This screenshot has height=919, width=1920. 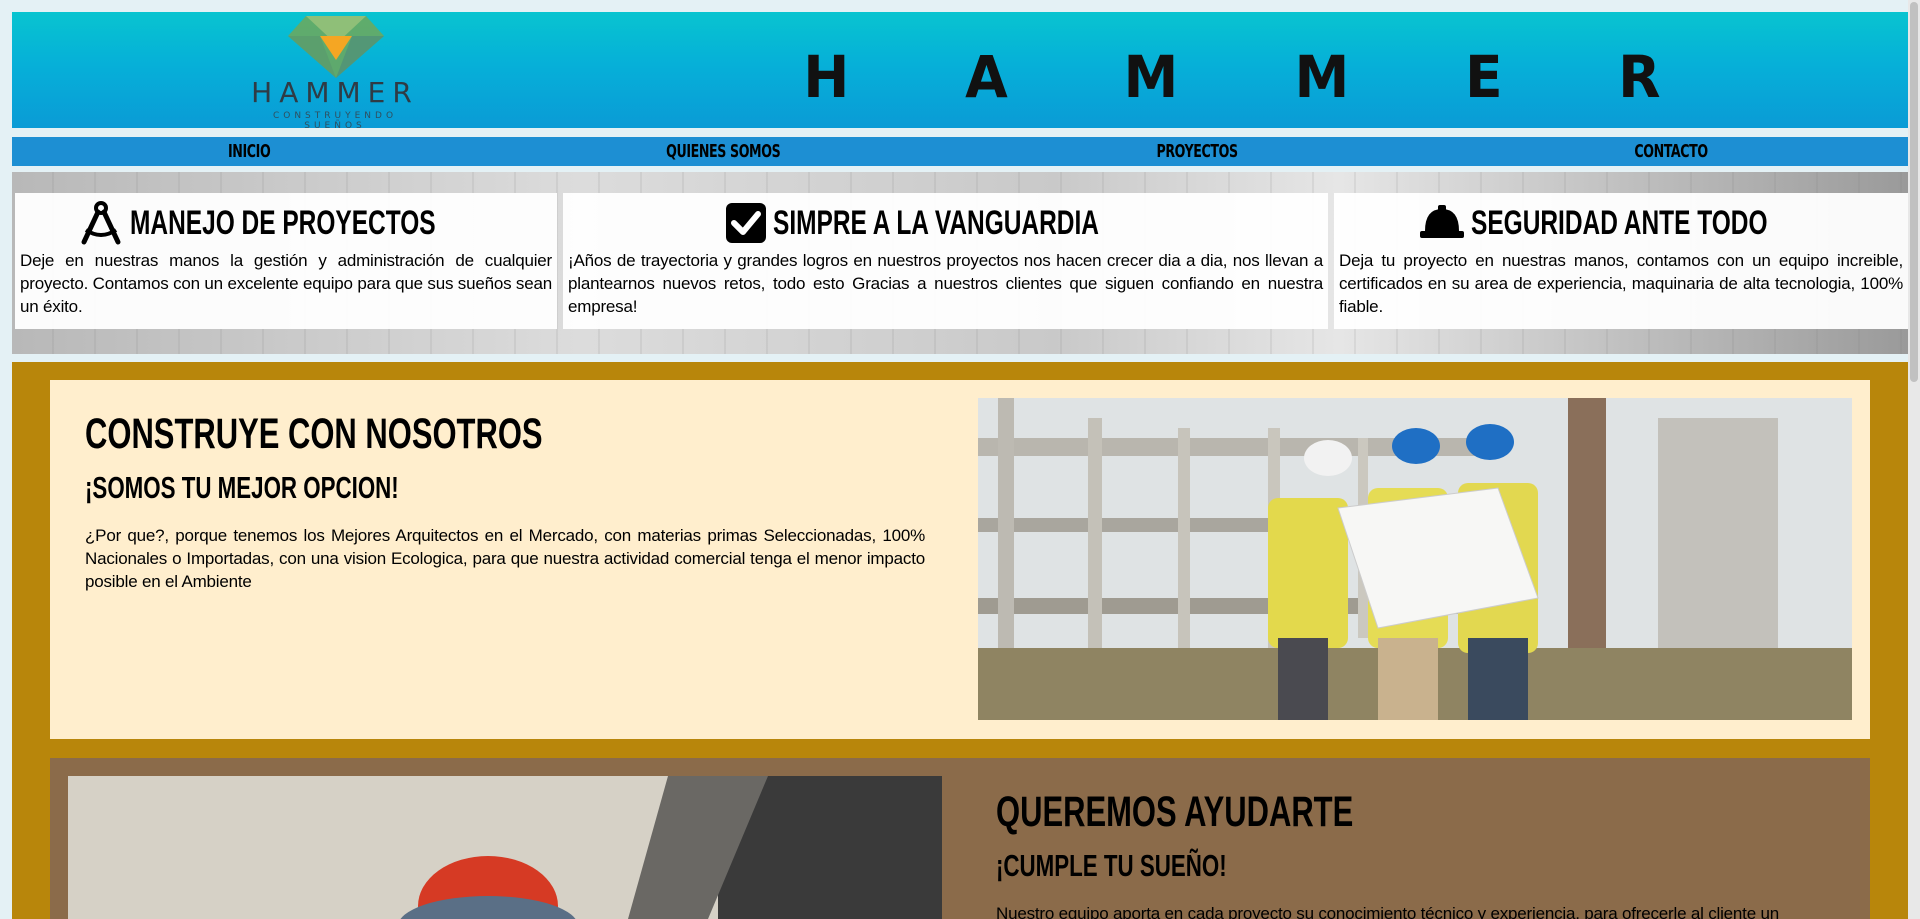 I want to click on logo-name: HAMMER, so click(x=335, y=92).